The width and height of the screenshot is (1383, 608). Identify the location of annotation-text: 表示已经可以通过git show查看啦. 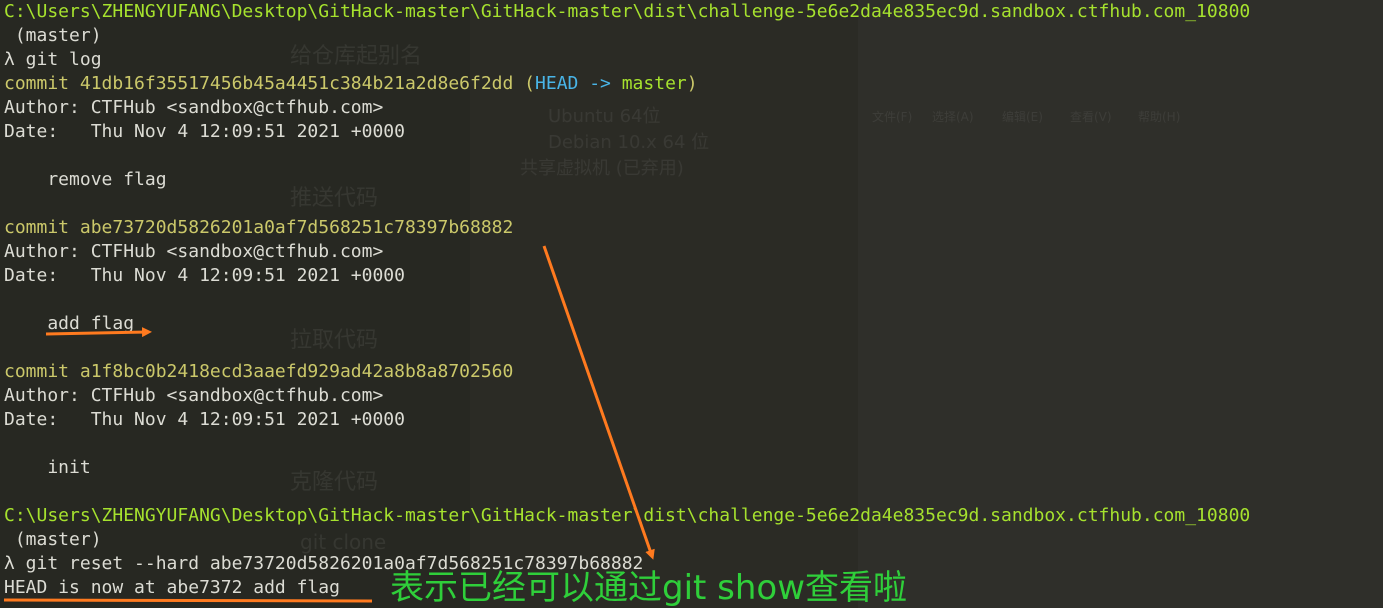
(649, 588).